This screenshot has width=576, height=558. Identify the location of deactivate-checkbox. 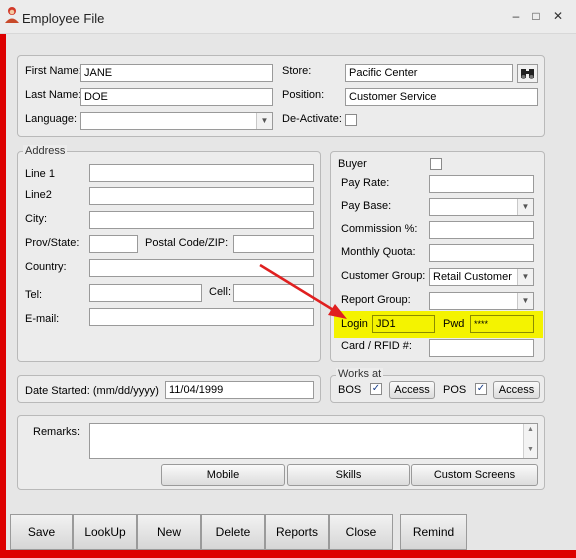
(351, 120).